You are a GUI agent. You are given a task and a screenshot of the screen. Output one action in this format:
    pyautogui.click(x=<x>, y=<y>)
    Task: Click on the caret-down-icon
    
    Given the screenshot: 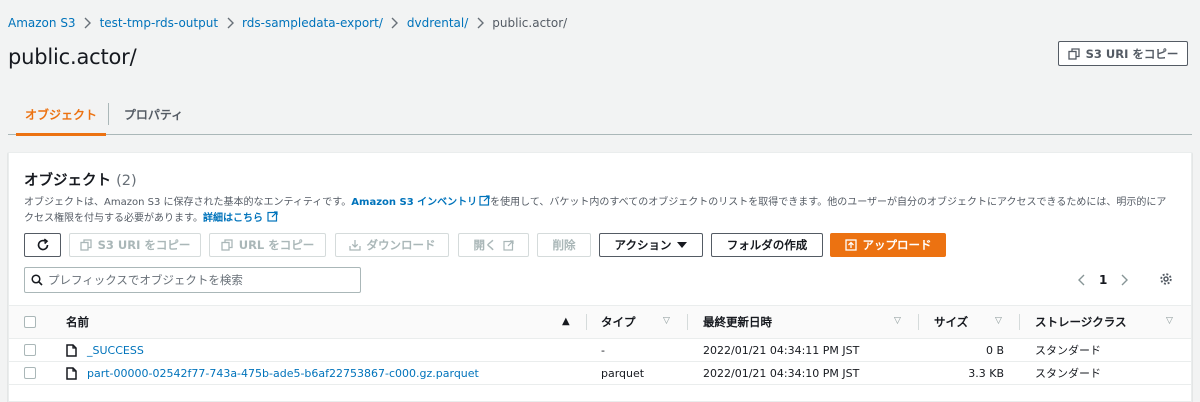 What is the action you would take?
    pyautogui.click(x=682, y=244)
    